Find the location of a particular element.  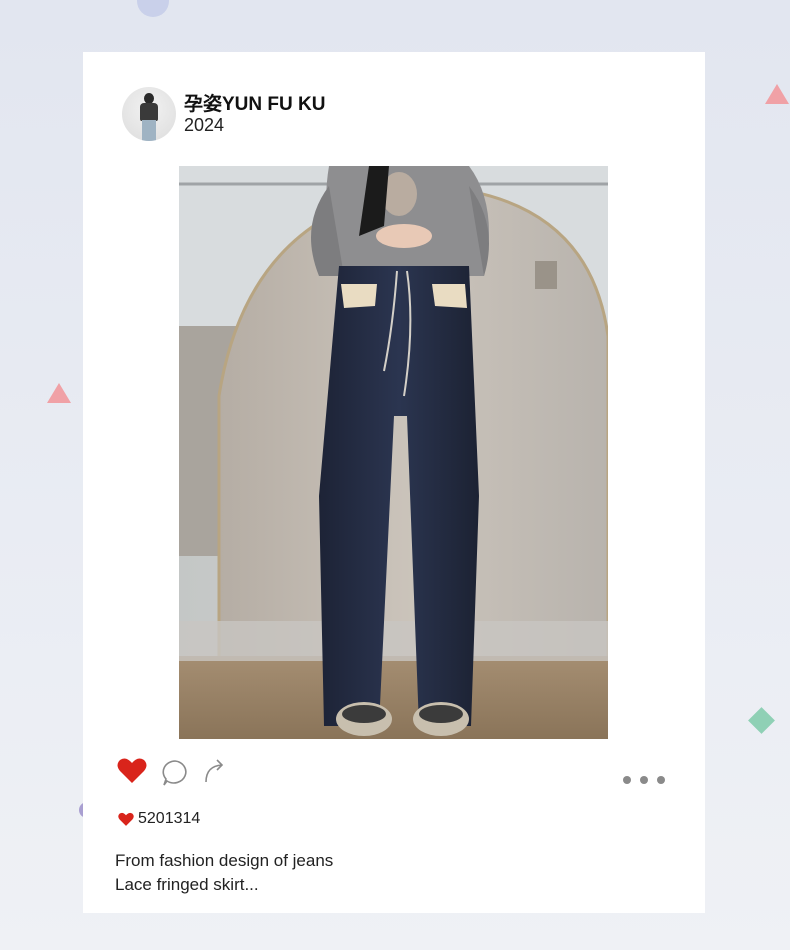

post-year: 2024 is located at coordinates (204, 125).